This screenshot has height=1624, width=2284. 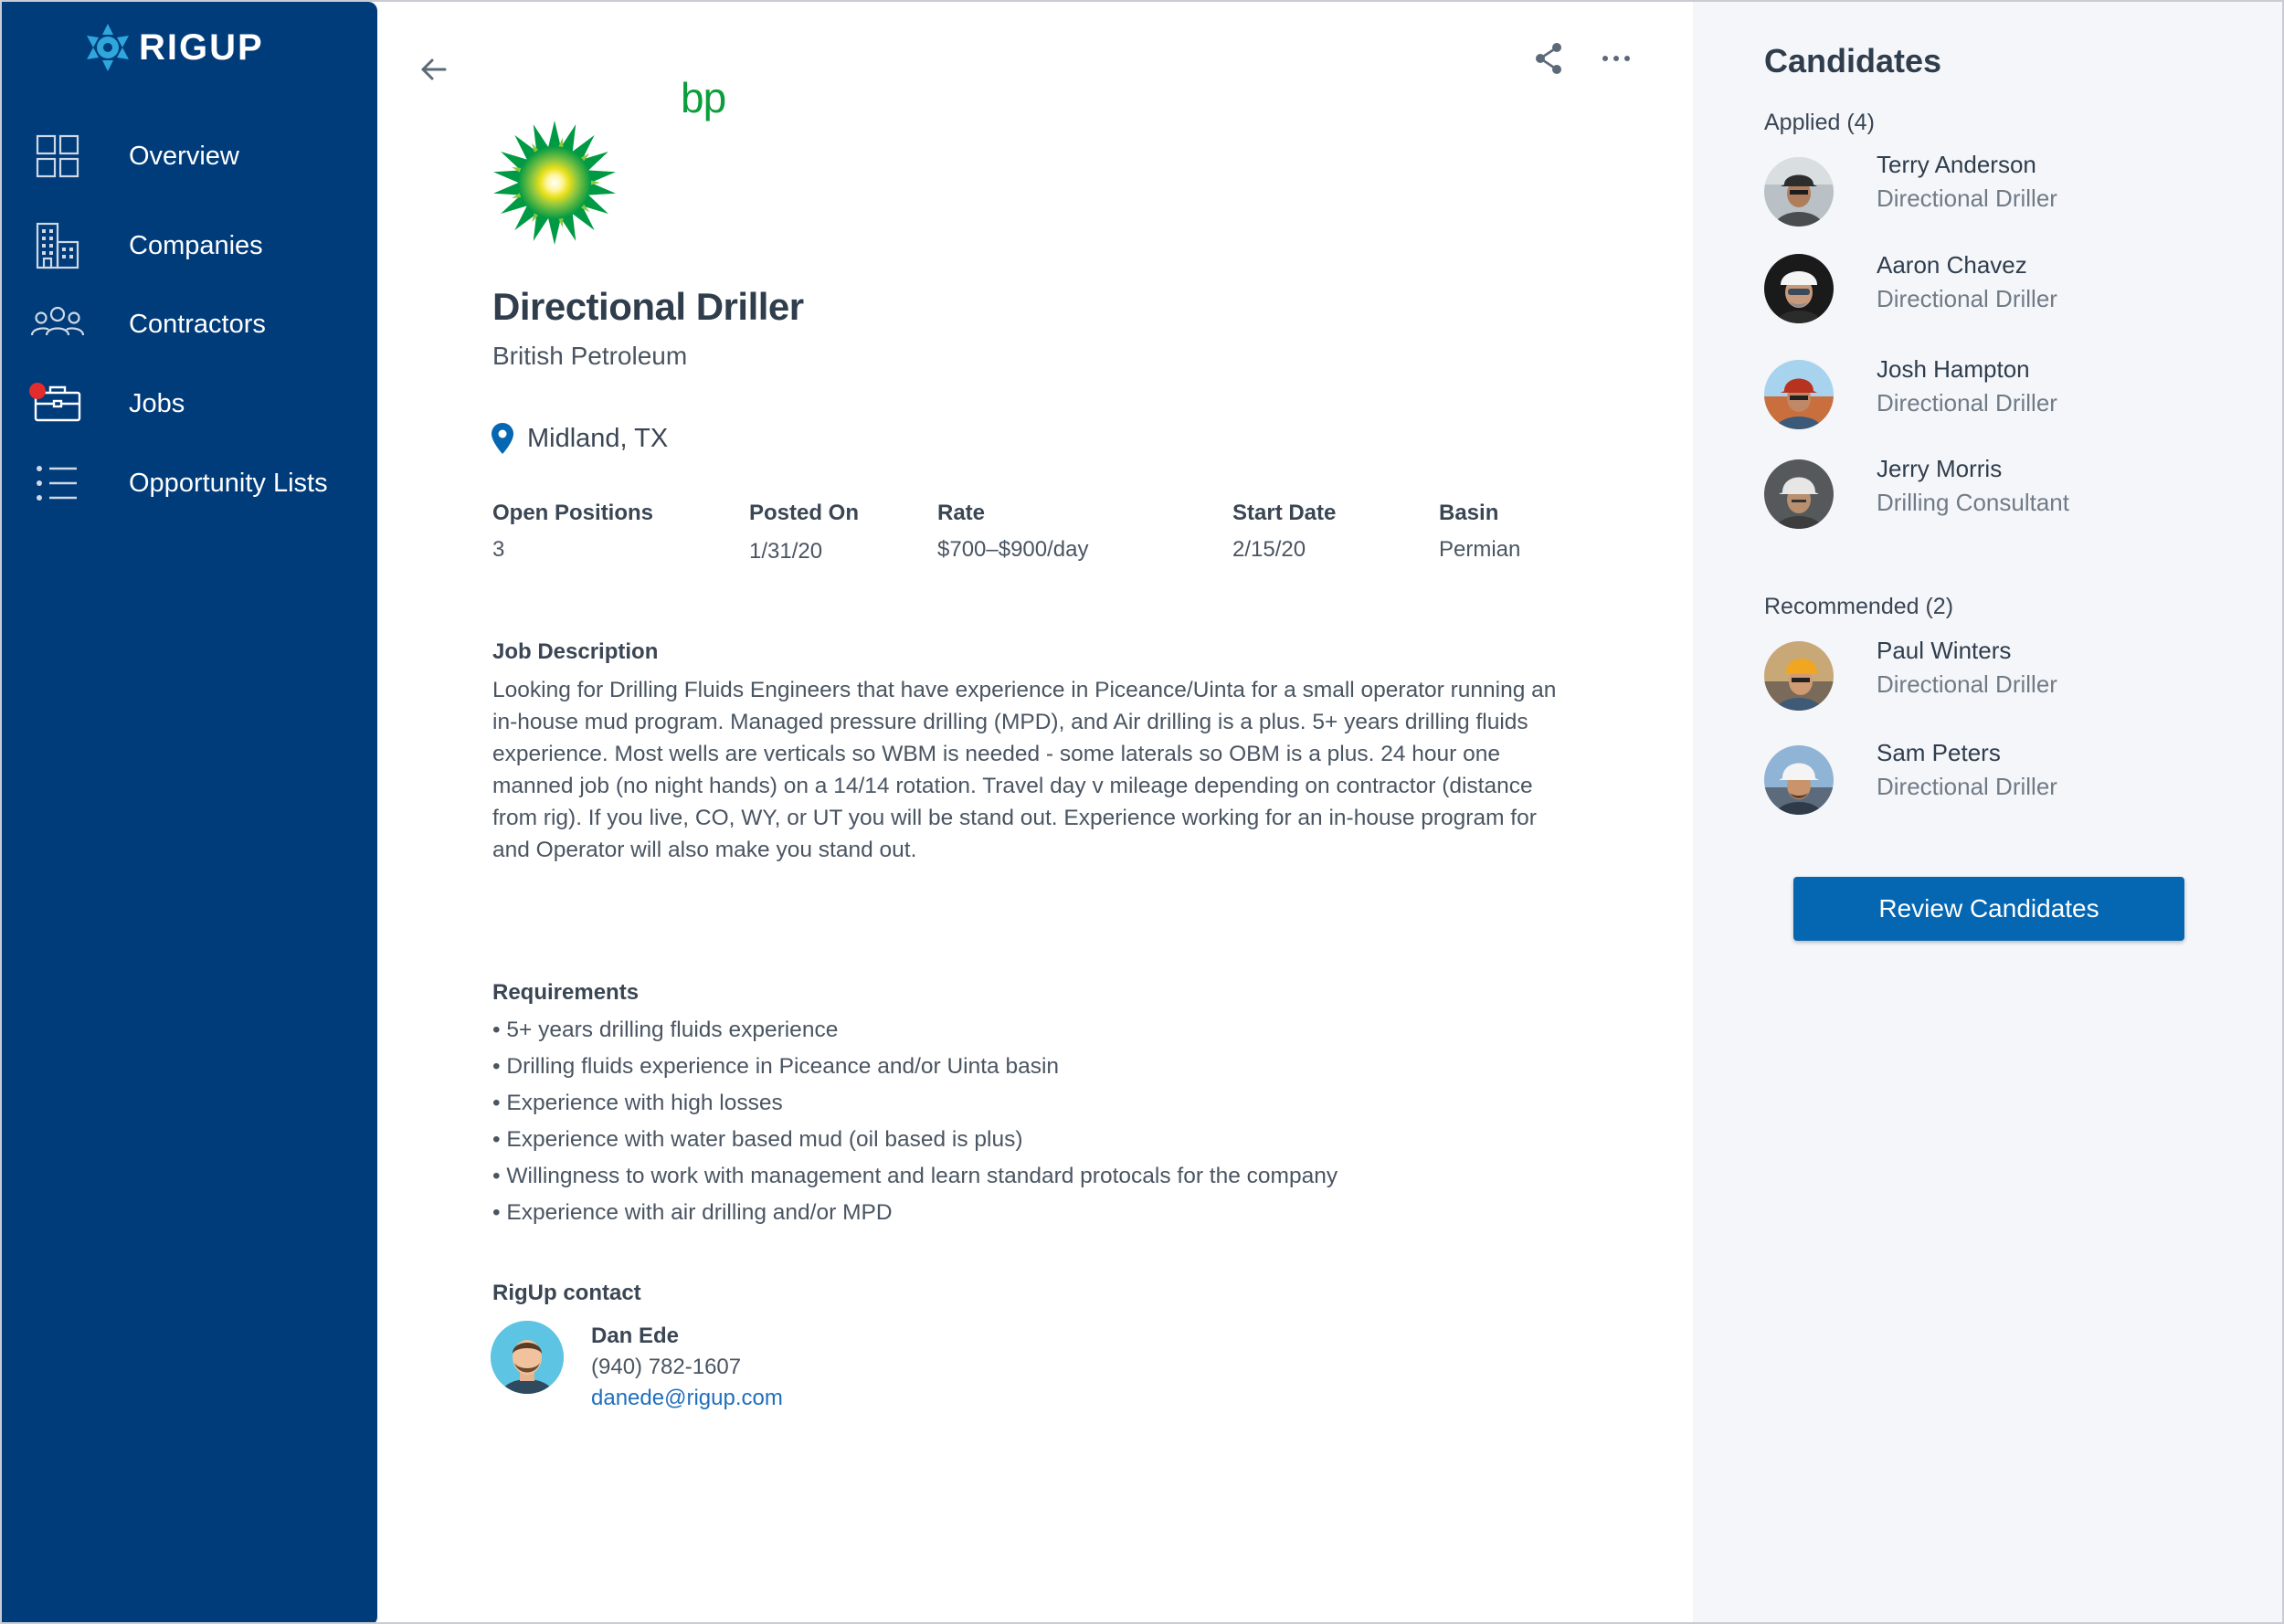 I want to click on meta-label: Posted On, so click(x=804, y=513).